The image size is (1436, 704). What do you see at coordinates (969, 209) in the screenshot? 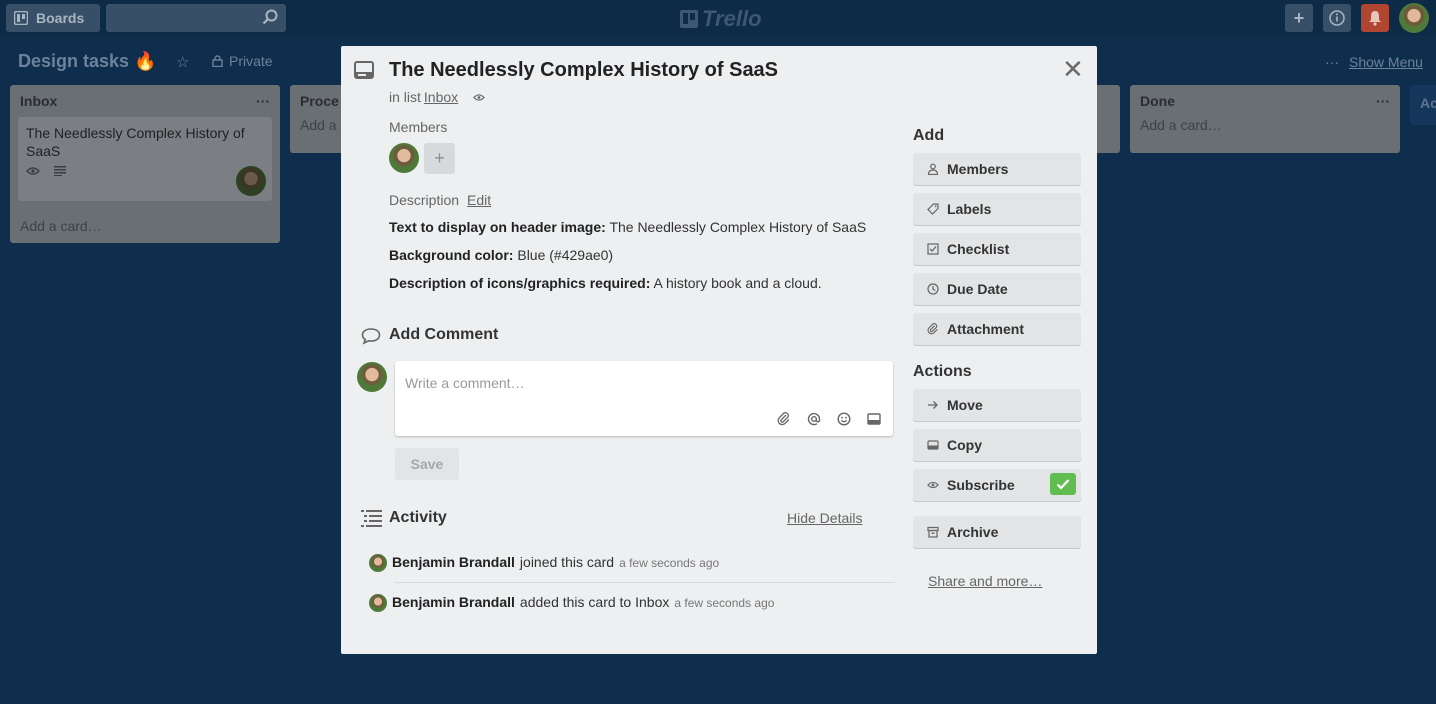
I see `labels-button-label: Labels` at bounding box center [969, 209].